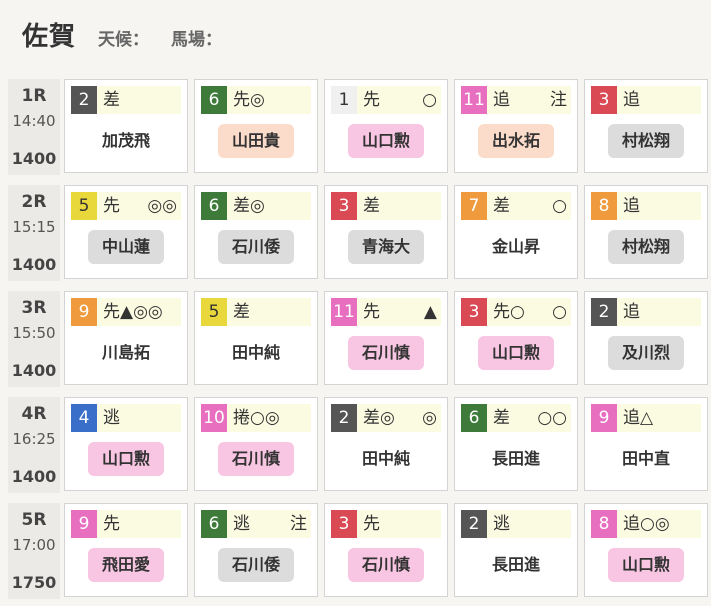 The height and width of the screenshot is (606, 711). I want to click on race-number: 3R, so click(34, 308).